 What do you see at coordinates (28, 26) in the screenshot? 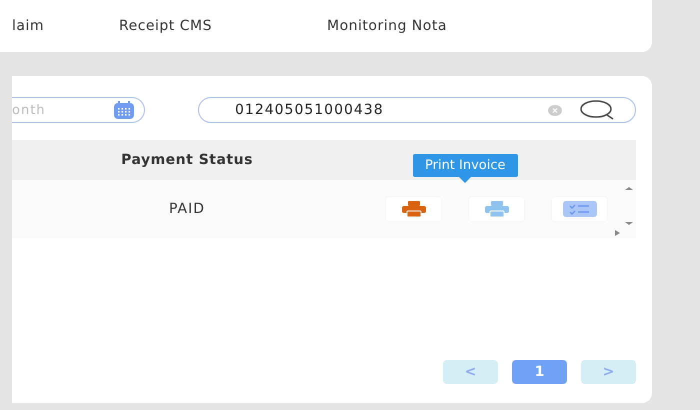
I see `menu-tab: laim` at bounding box center [28, 26].